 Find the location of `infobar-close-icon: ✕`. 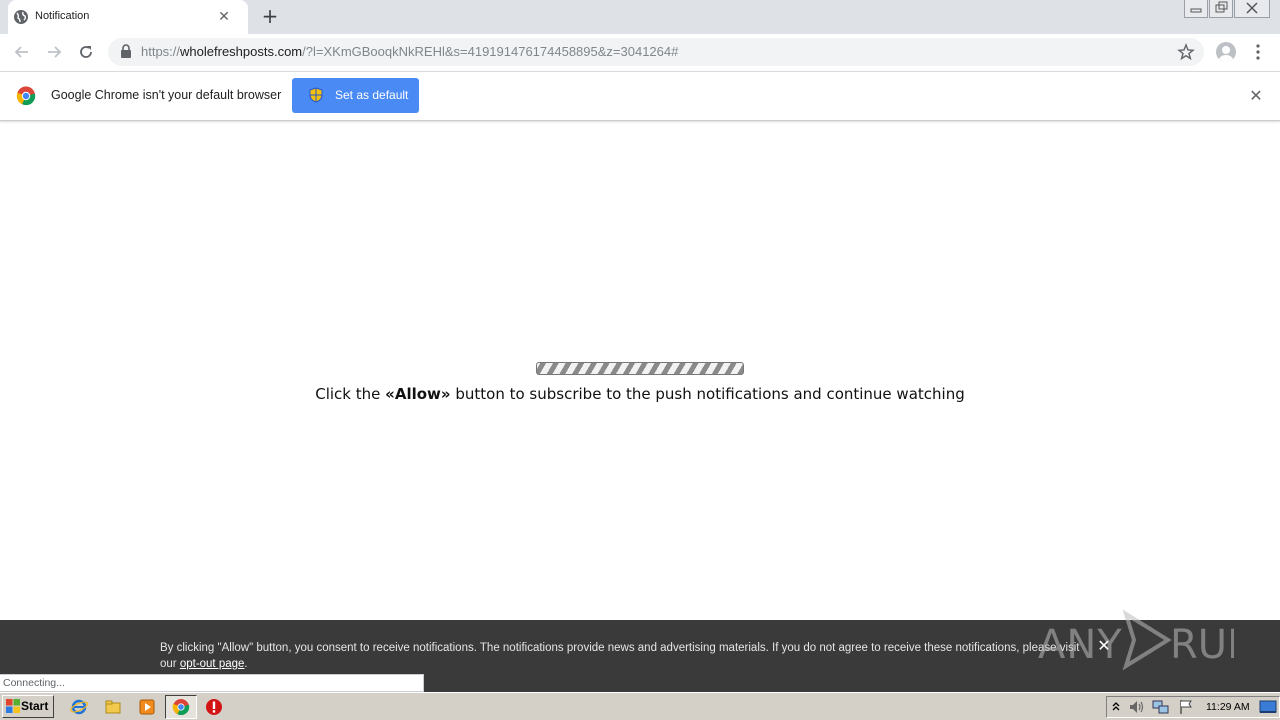

infobar-close-icon: ✕ is located at coordinates (1256, 96).